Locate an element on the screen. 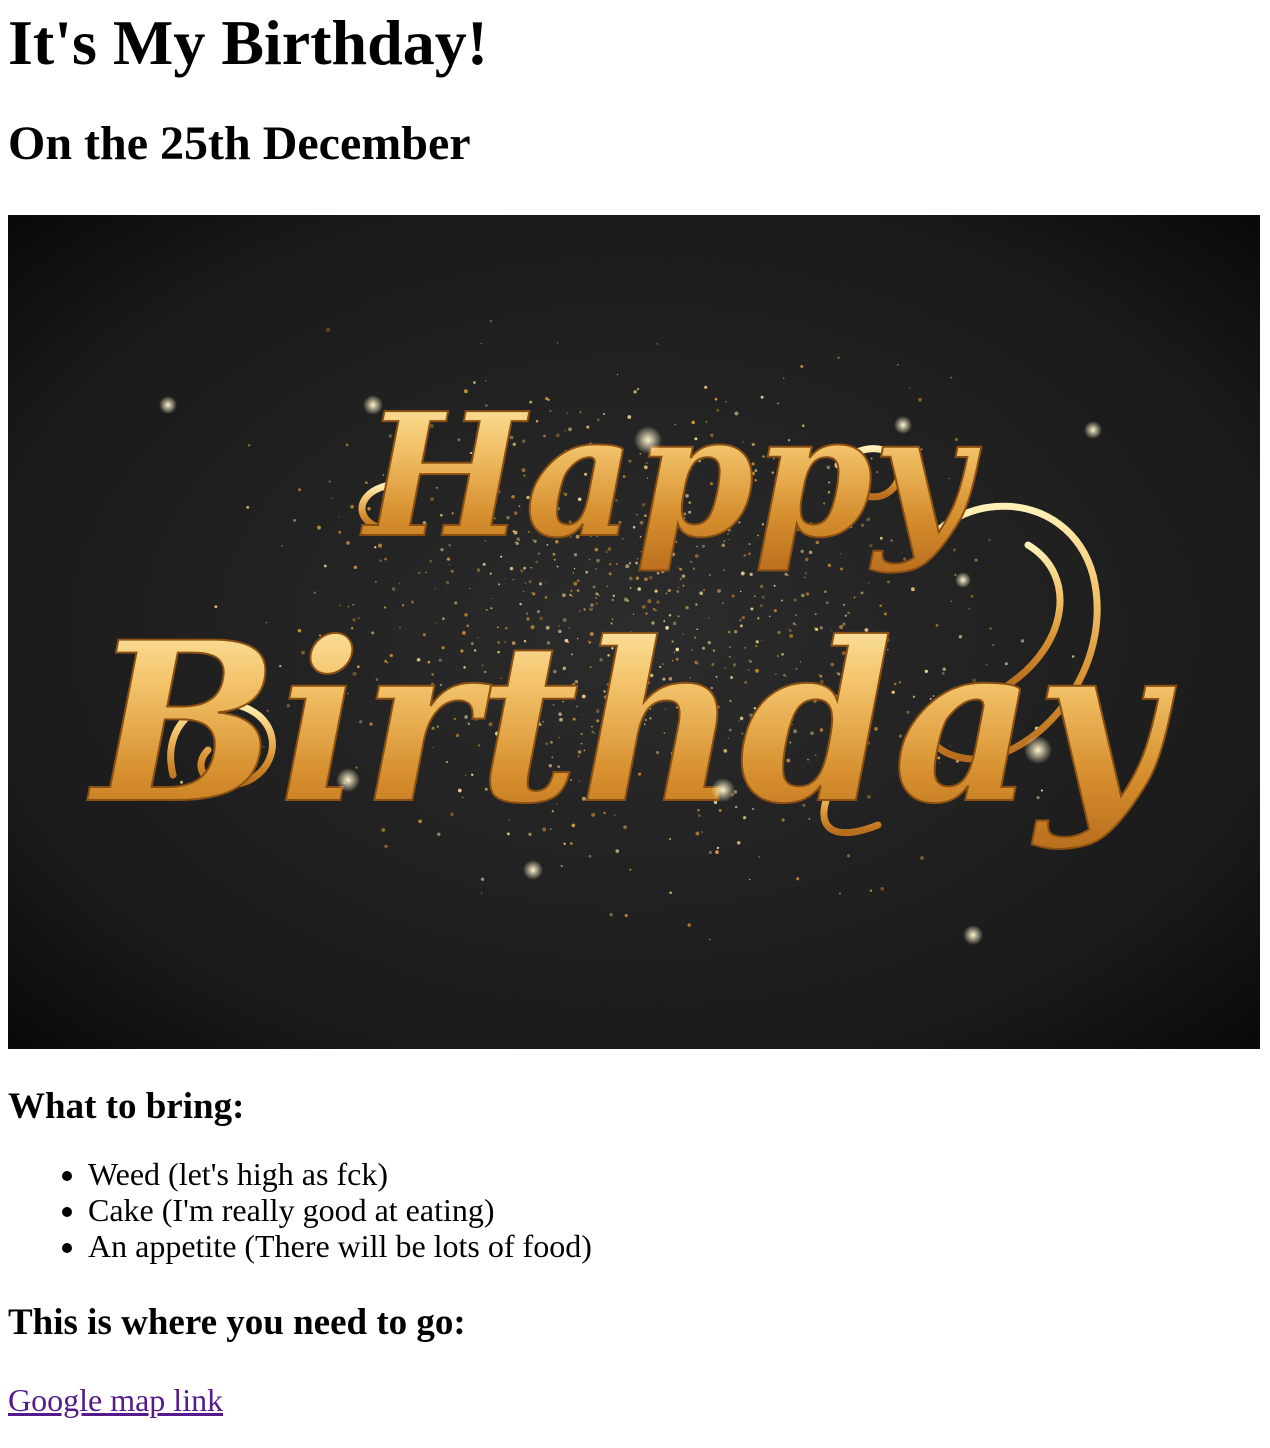 The height and width of the screenshot is (1448, 1270). banner-happy-text: Happy is located at coordinates (671, 476).